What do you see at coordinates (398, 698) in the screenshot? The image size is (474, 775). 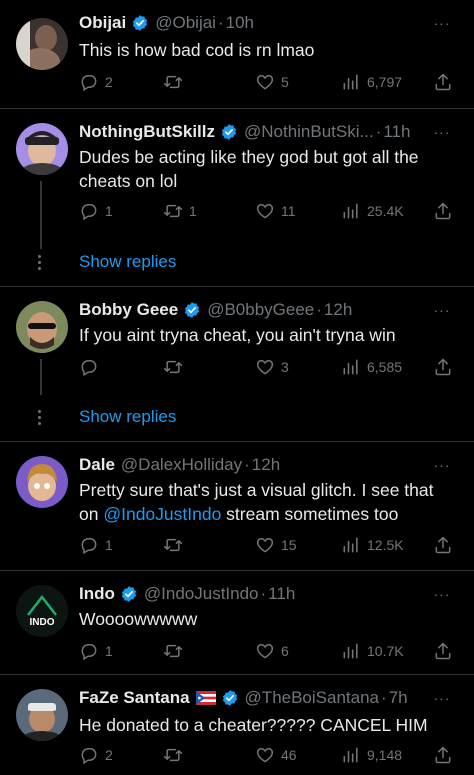 I see `post-time: 7h` at bounding box center [398, 698].